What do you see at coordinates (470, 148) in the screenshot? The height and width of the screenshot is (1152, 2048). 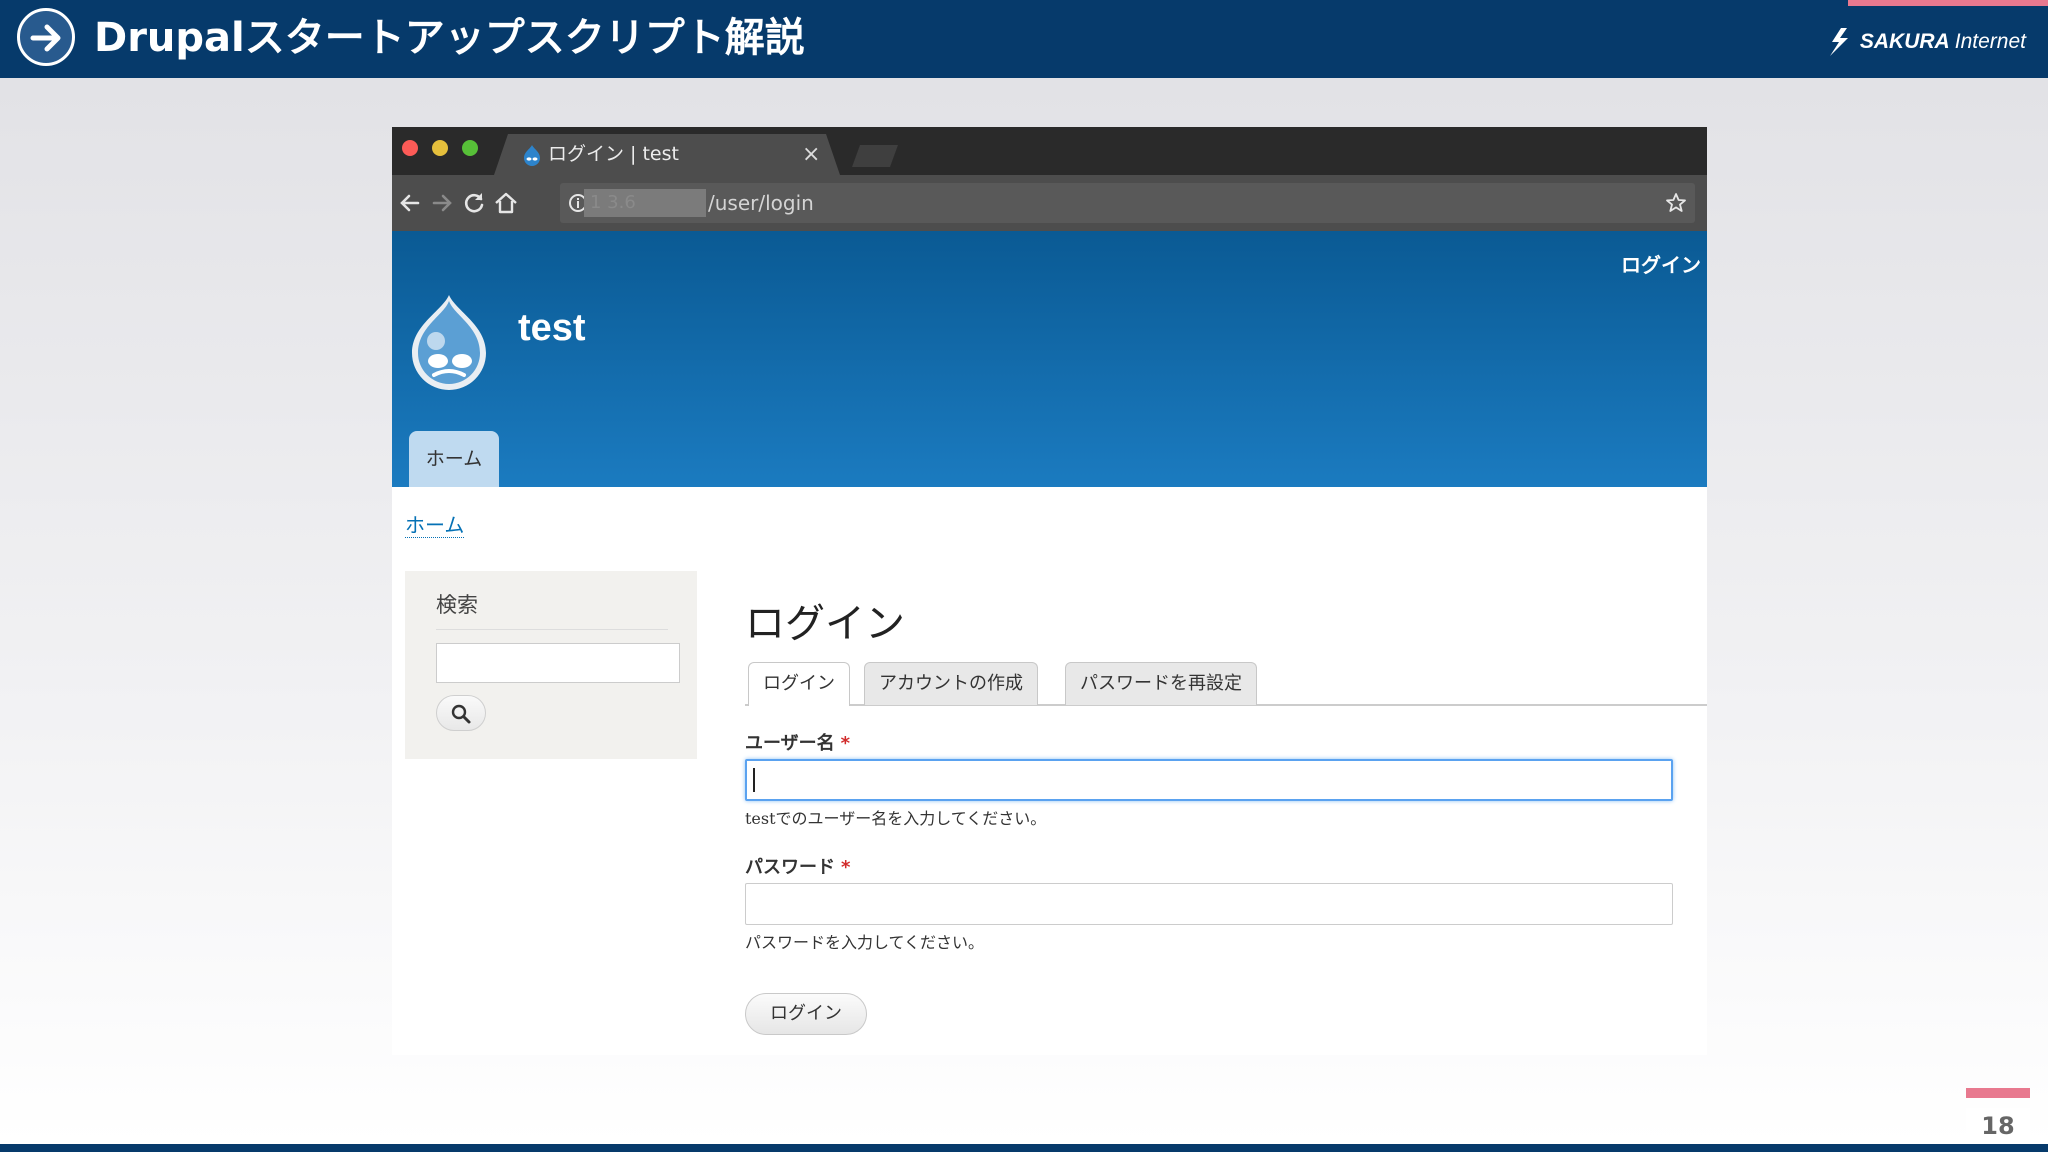 I see `maximize-window-button` at bounding box center [470, 148].